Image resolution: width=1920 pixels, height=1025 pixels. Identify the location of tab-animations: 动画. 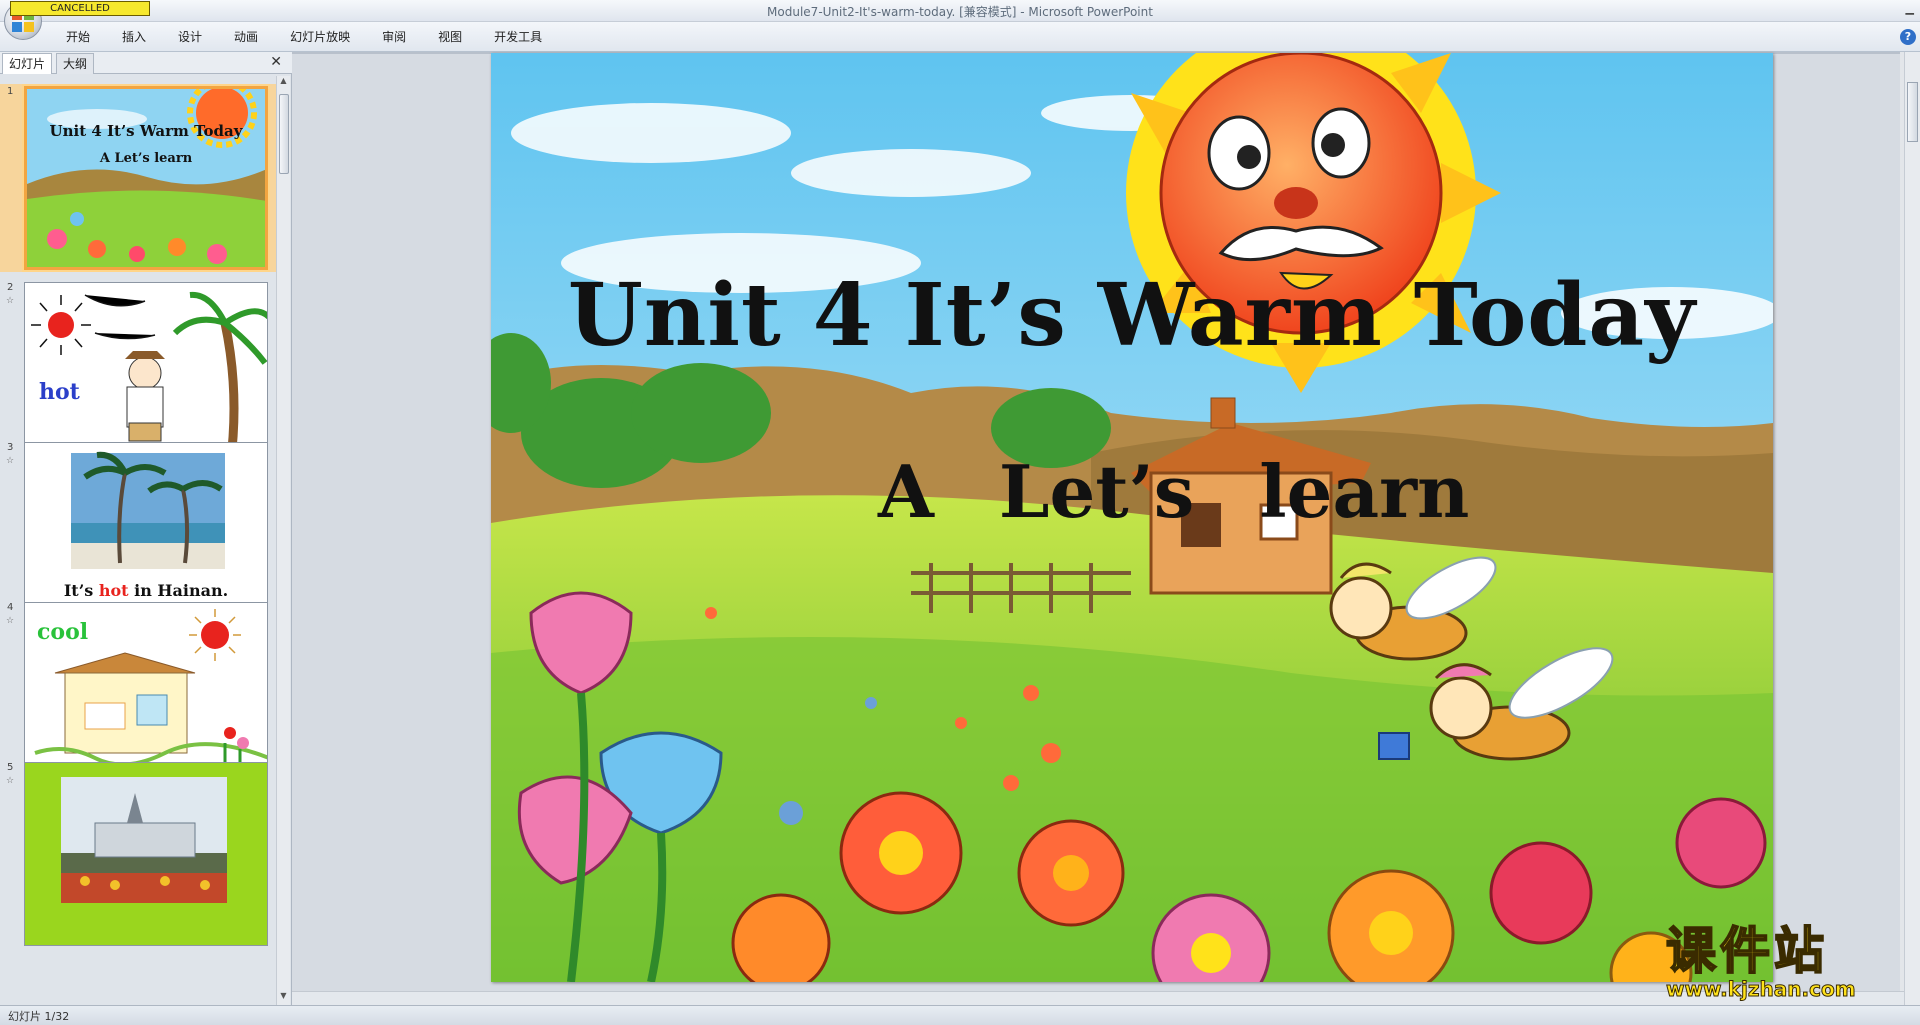
(246, 37).